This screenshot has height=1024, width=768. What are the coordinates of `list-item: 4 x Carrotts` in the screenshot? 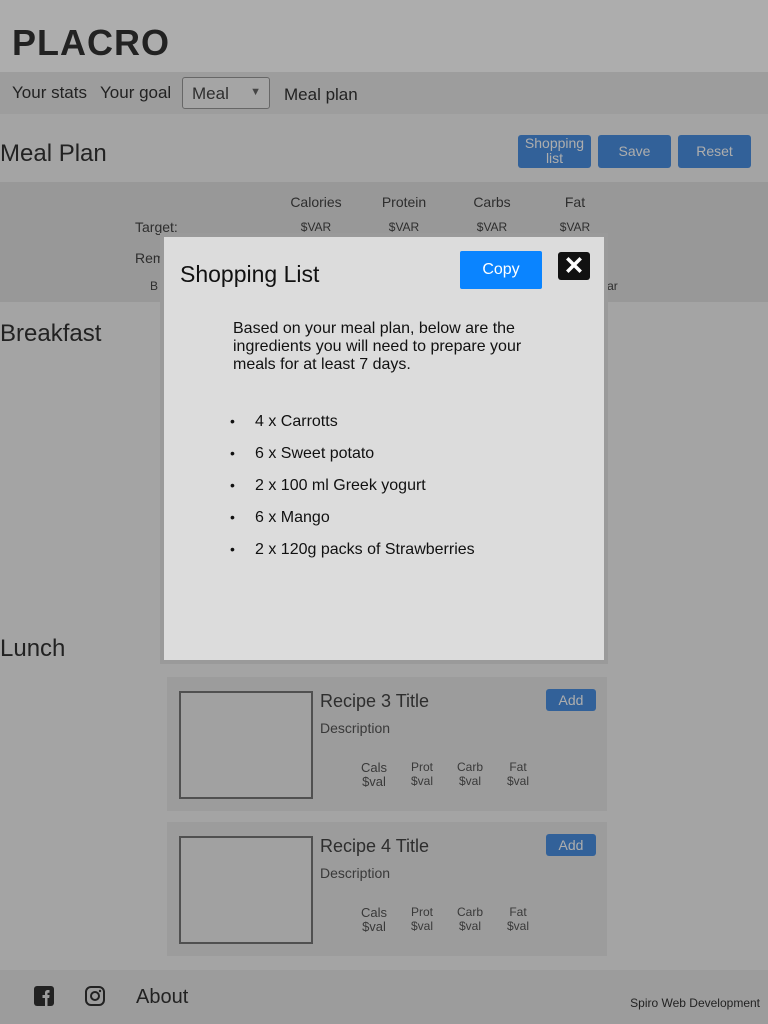 It's located at (352, 429).